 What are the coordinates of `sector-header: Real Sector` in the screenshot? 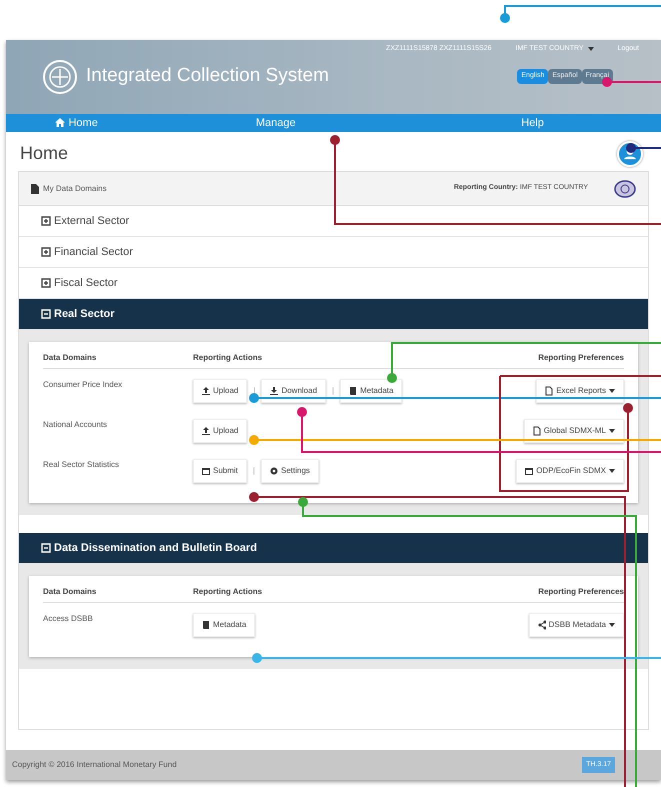 It's located at (333, 314).